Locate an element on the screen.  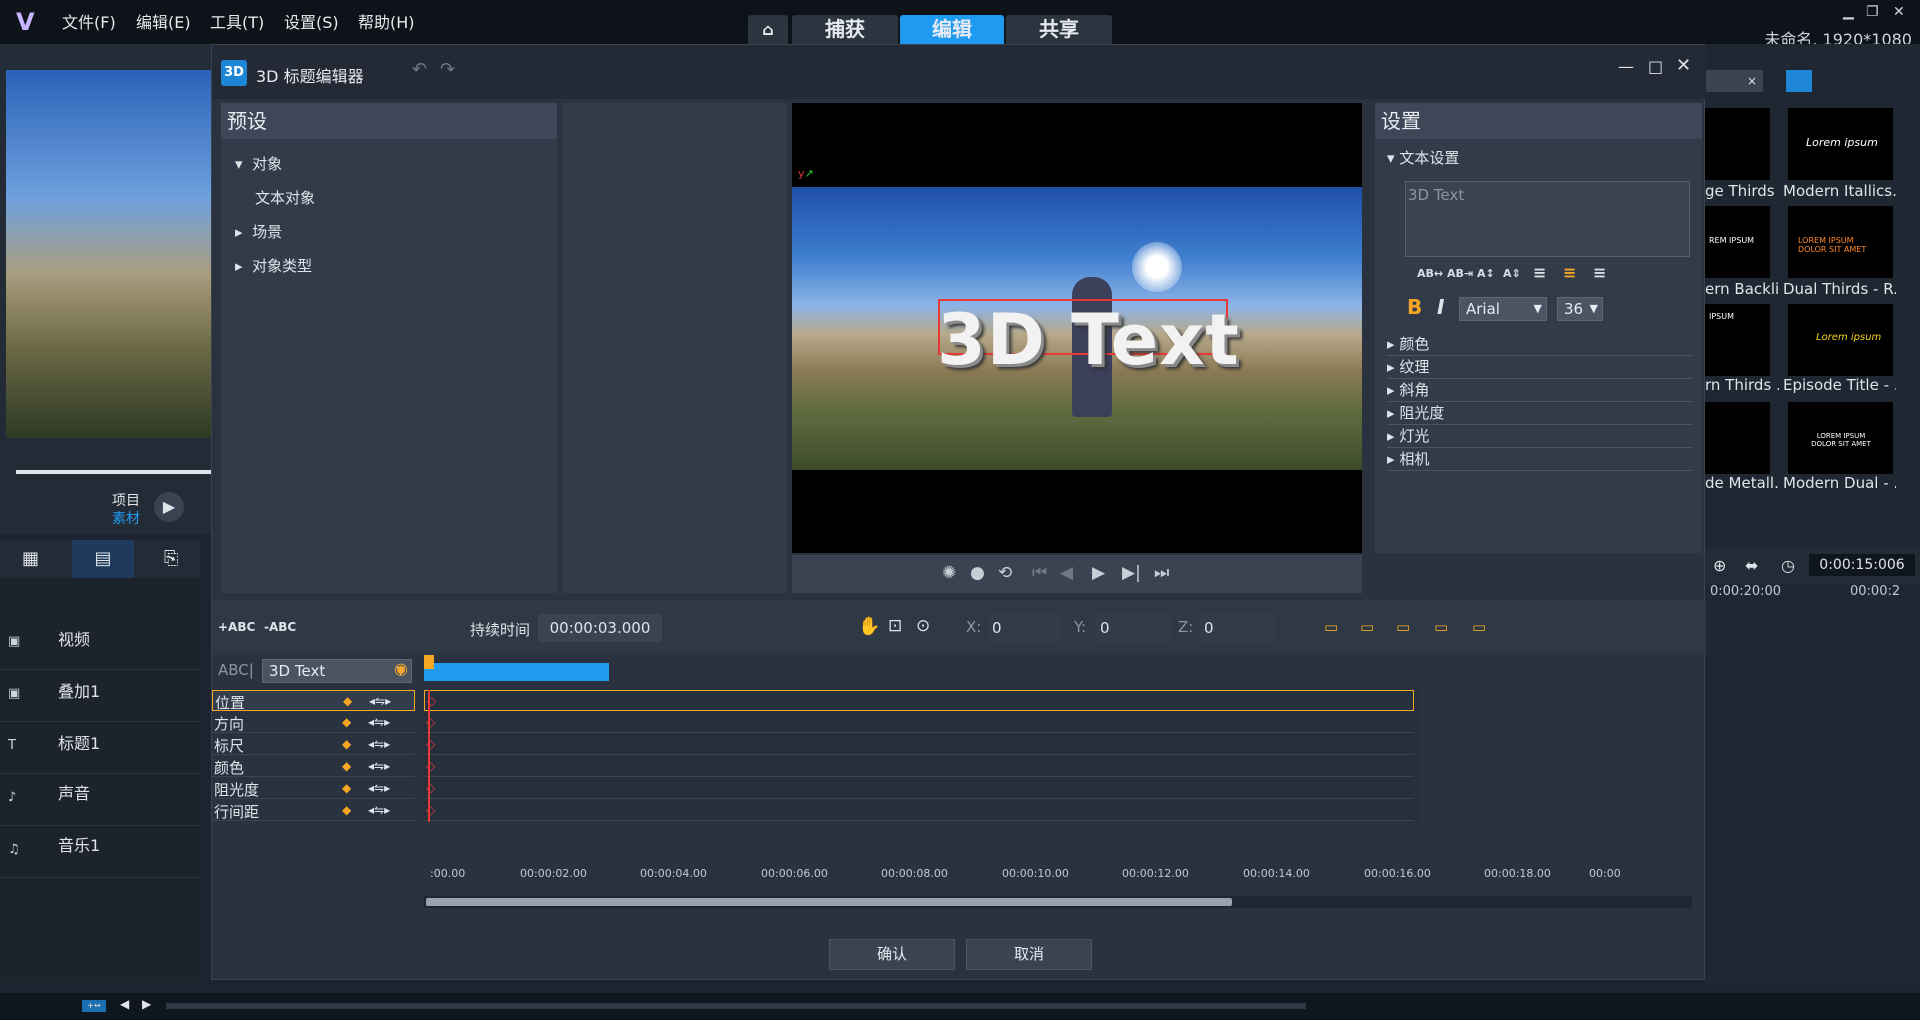
section-bevel: ▸ 斜角 is located at coordinates (1539, 390).